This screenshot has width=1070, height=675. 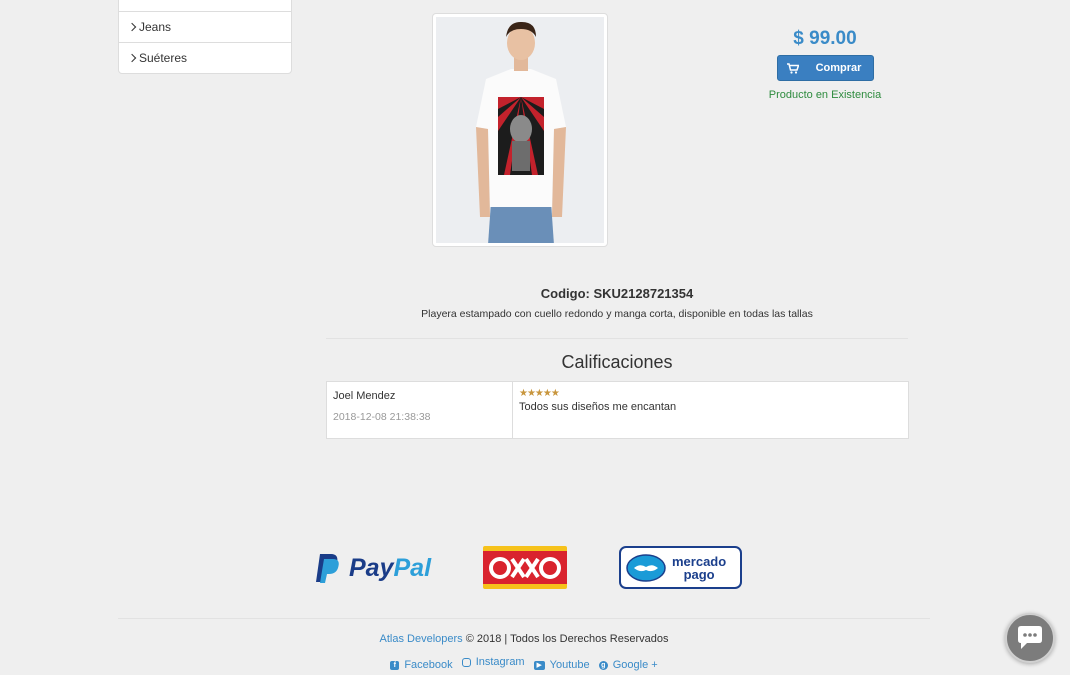 I want to click on review-comment: Todos sus diseños me encantan, so click(x=598, y=407).